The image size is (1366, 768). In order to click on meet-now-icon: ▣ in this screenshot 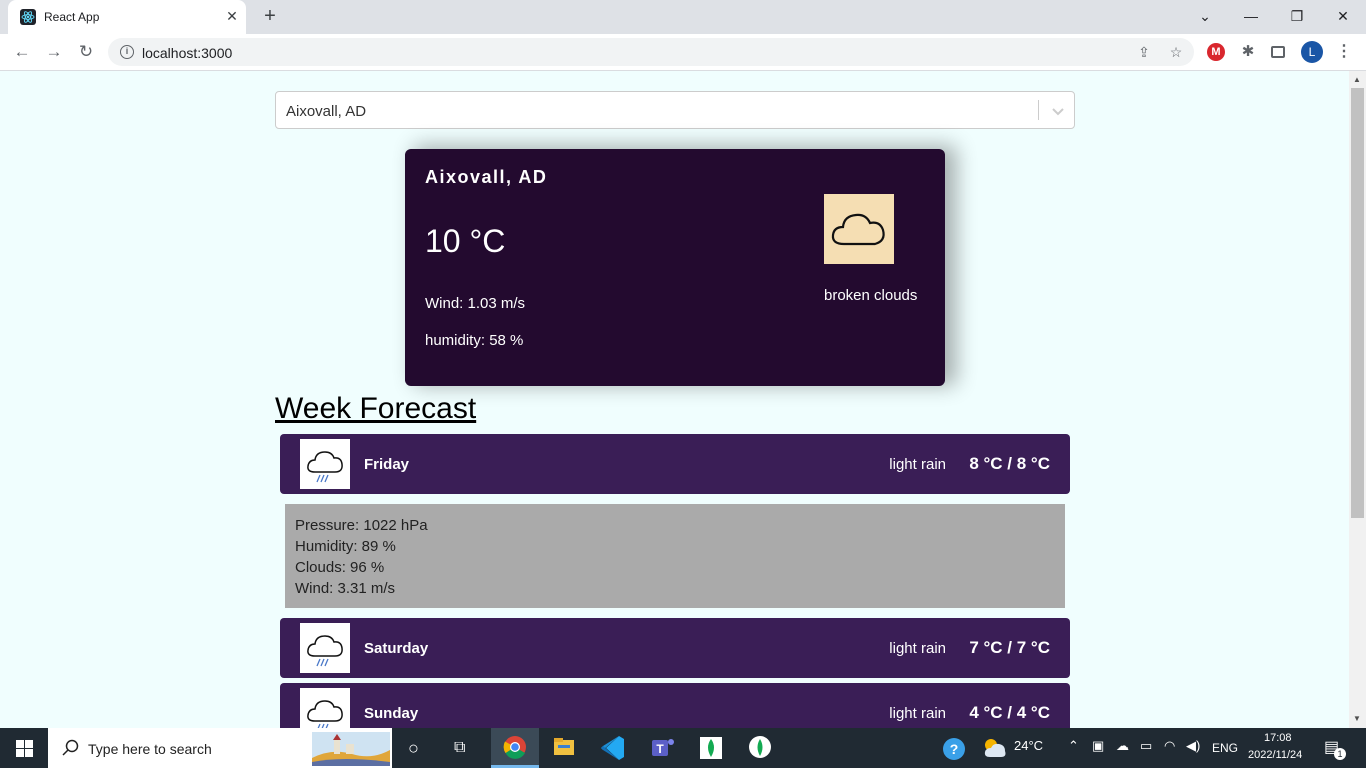, I will do `click(1098, 746)`.